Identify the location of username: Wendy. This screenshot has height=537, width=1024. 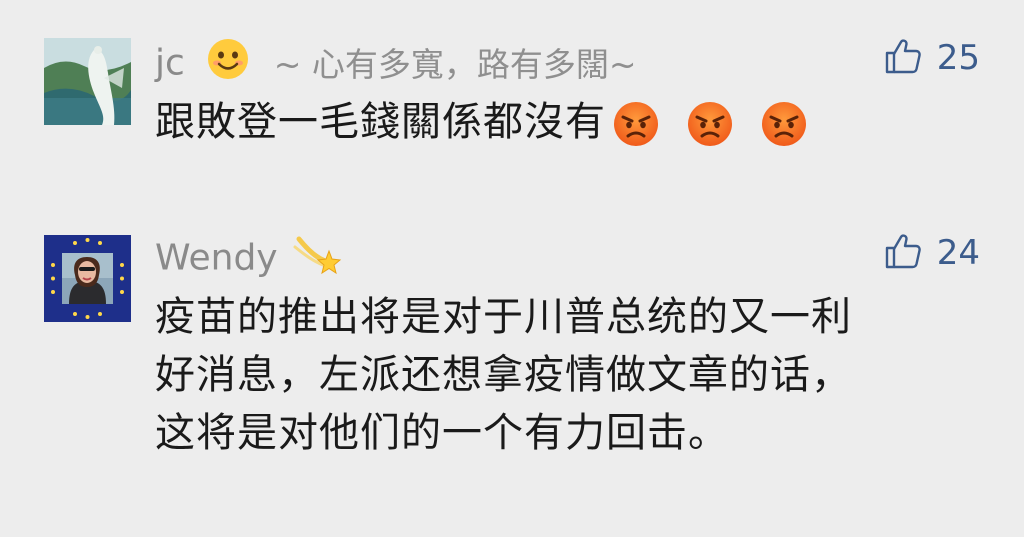
(216, 258).